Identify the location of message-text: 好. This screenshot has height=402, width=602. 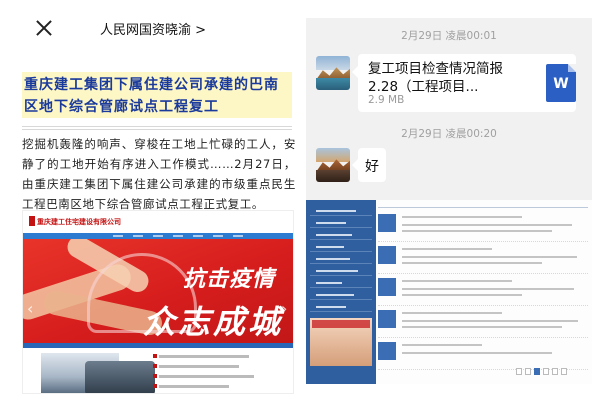
(372, 167).